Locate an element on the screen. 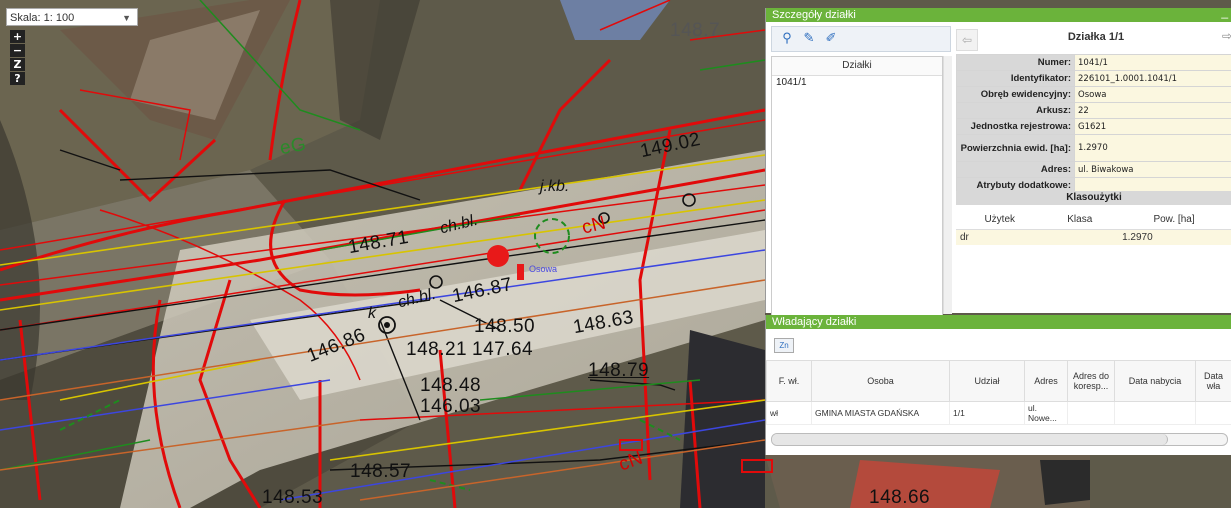 The image size is (1231, 508). attr-value: 1.2970 is located at coordinates (1152, 148).